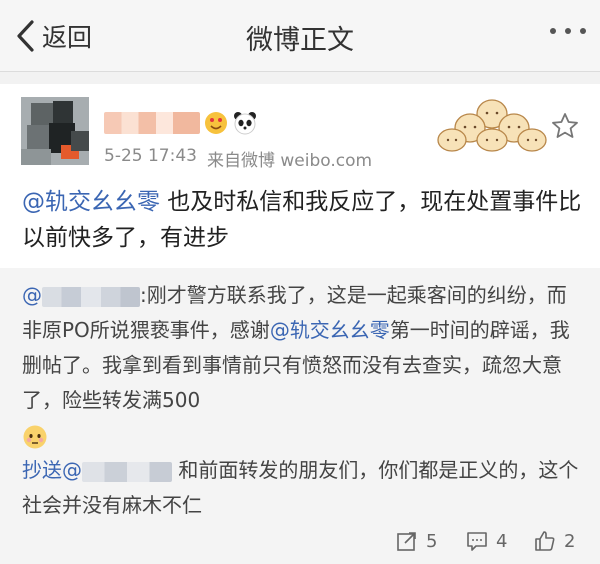 The width and height of the screenshot is (600, 564). Describe the element at coordinates (289, 158) in the screenshot. I see `post-source: 来自微博 weibo.com` at that location.